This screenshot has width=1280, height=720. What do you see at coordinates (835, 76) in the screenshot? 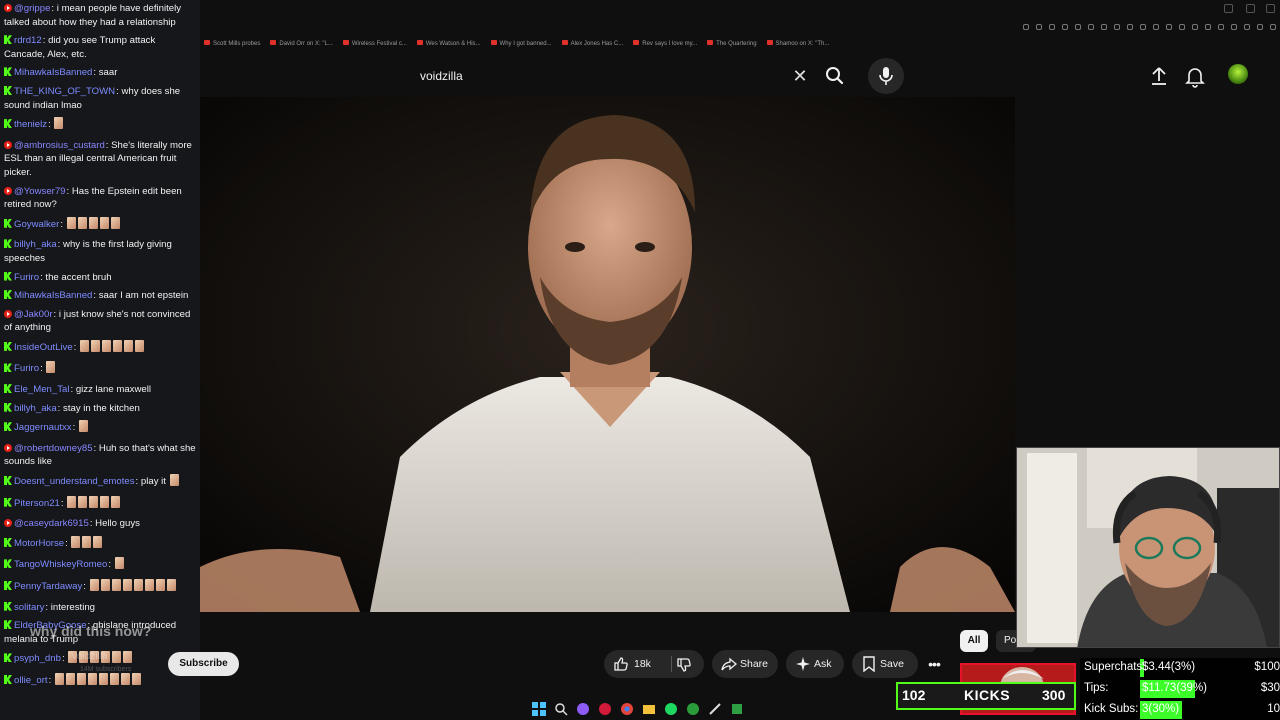
I see `search-button` at bounding box center [835, 76].